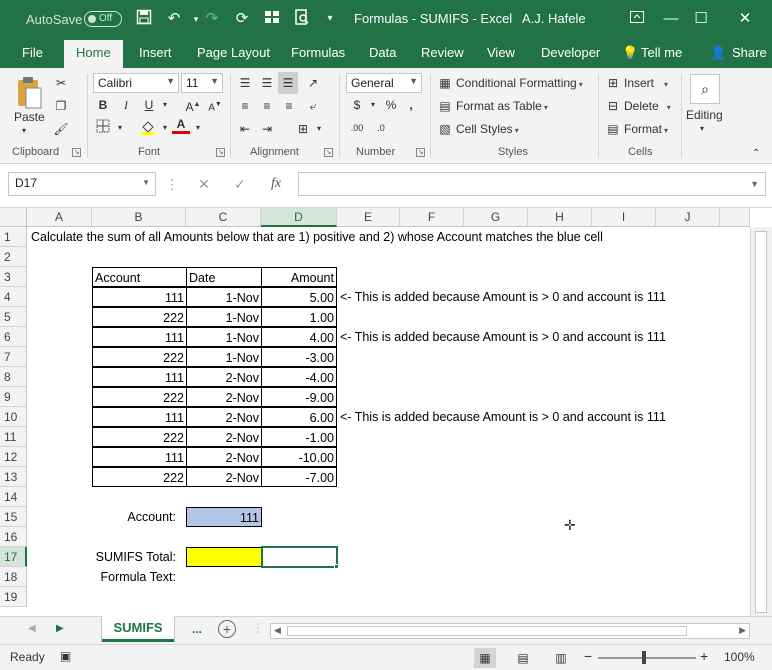 This screenshot has width=772, height=670. I want to click on scroll-right-icon: ▶, so click(742, 630).